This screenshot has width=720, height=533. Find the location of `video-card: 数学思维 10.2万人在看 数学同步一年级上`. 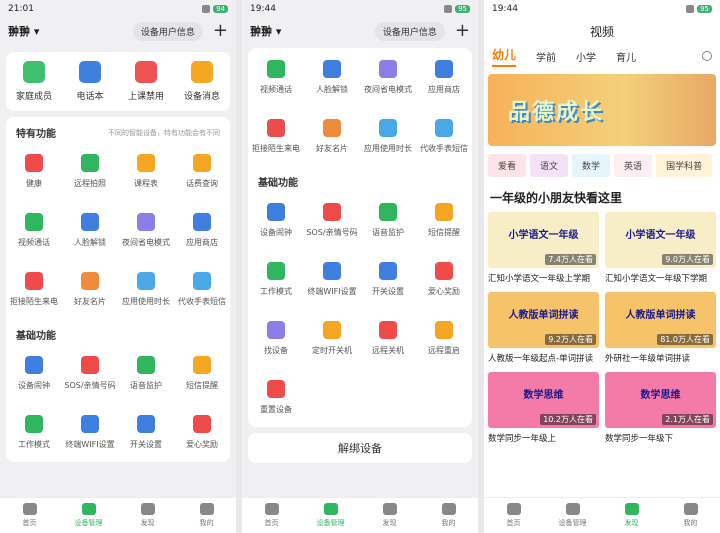

video-card: 数学思维 10.2万人在看 数学同步一年级上 is located at coordinates (543, 410).